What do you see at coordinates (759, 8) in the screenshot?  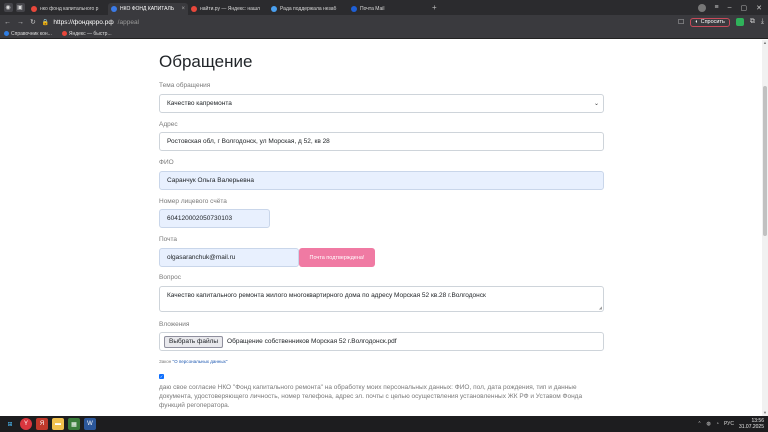 I see `close-window-icon: ✕` at bounding box center [759, 8].